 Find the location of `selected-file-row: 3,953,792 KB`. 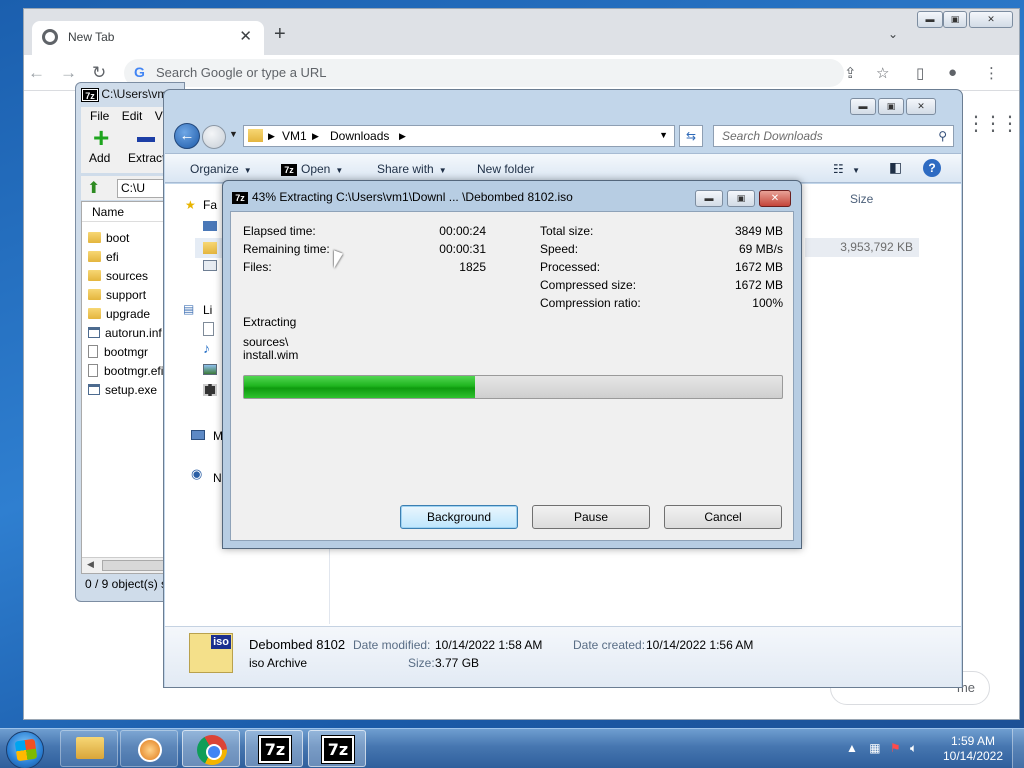

selected-file-row: 3,953,792 KB is located at coordinates (862, 247).